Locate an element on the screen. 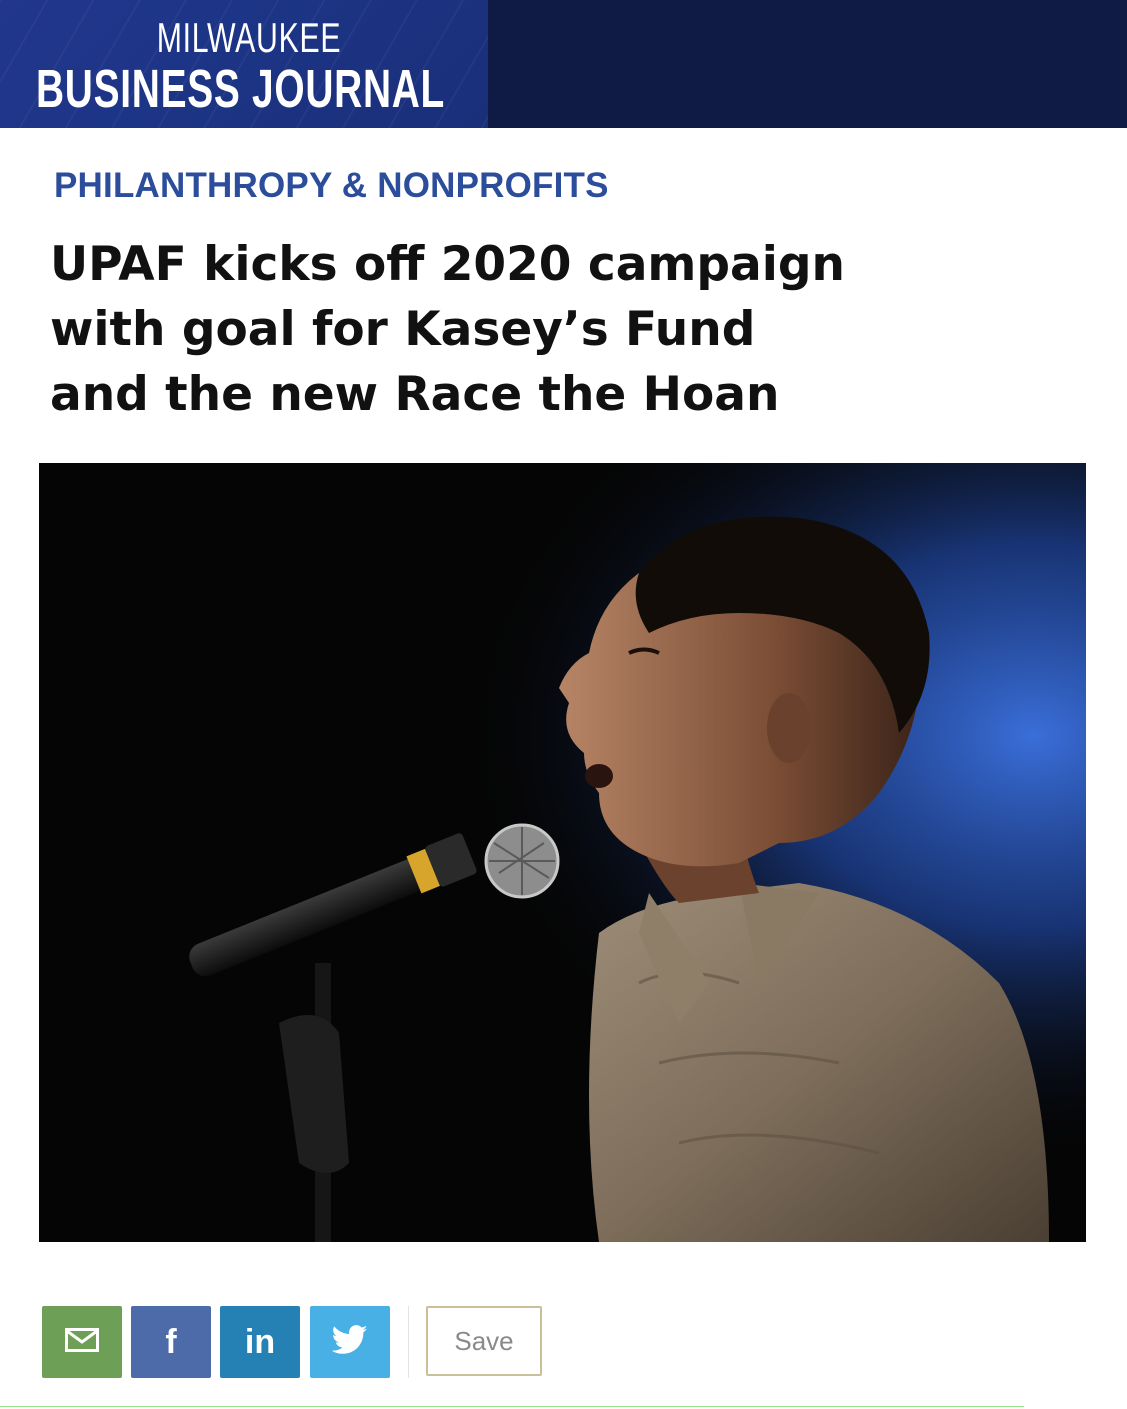 Image resolution: width=1127 pixels, height=1409 pixels. site-logo: MILWAUKEE BUSINESS JOURNAL is located at coordinates (244, 64).